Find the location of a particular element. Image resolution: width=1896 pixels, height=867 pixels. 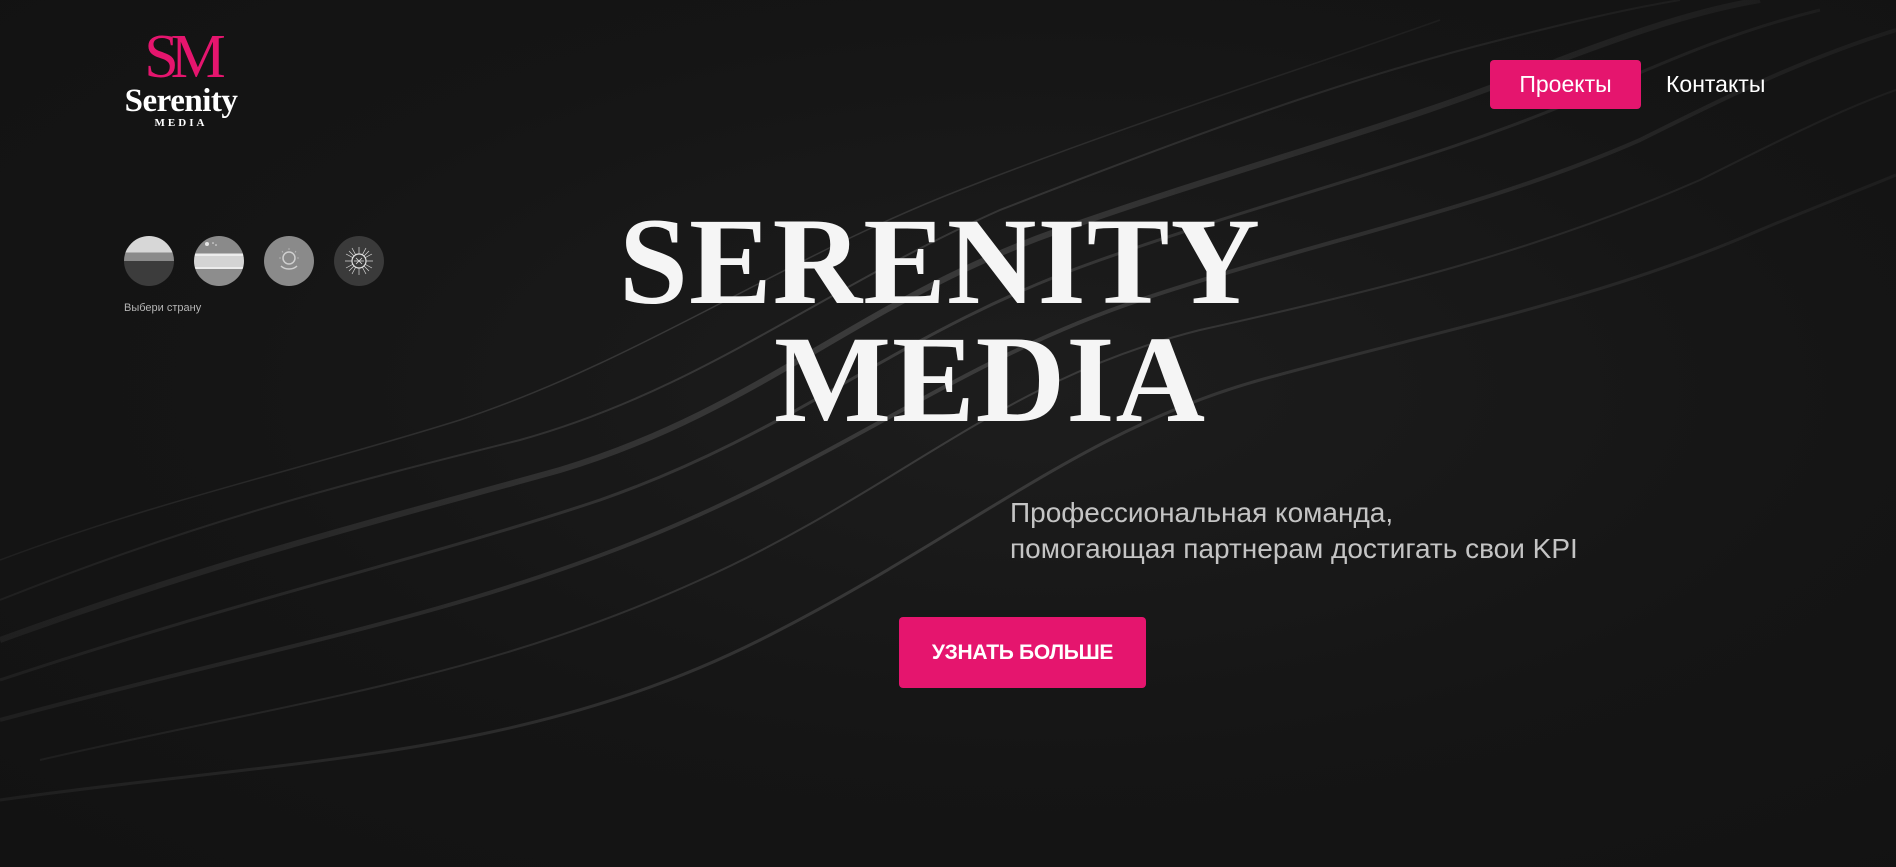

uzbekistan-flag-icon is located at coordinates (219, 261).